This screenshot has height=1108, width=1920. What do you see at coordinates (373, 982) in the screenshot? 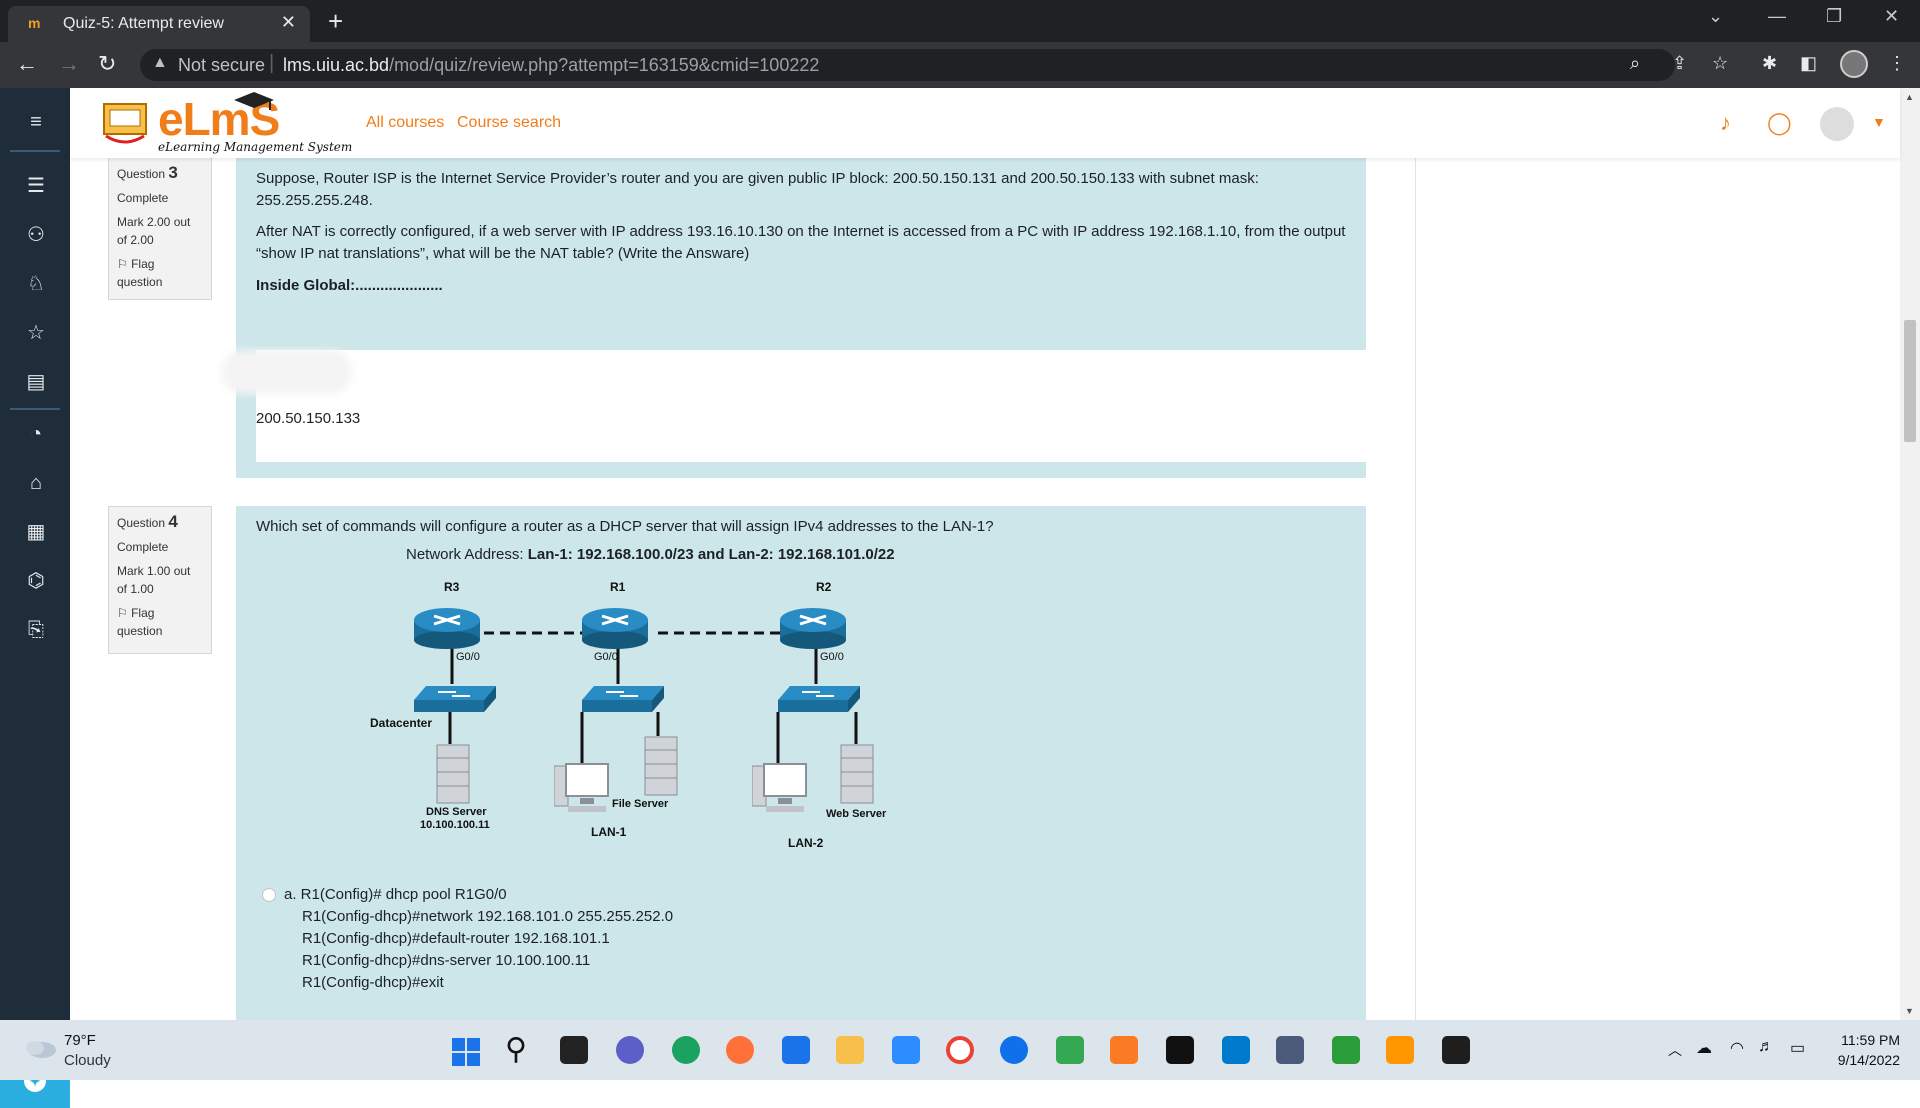
I see `option-a-line: R1(Config-dhcp)#exit` at bounding box center [373, 982].